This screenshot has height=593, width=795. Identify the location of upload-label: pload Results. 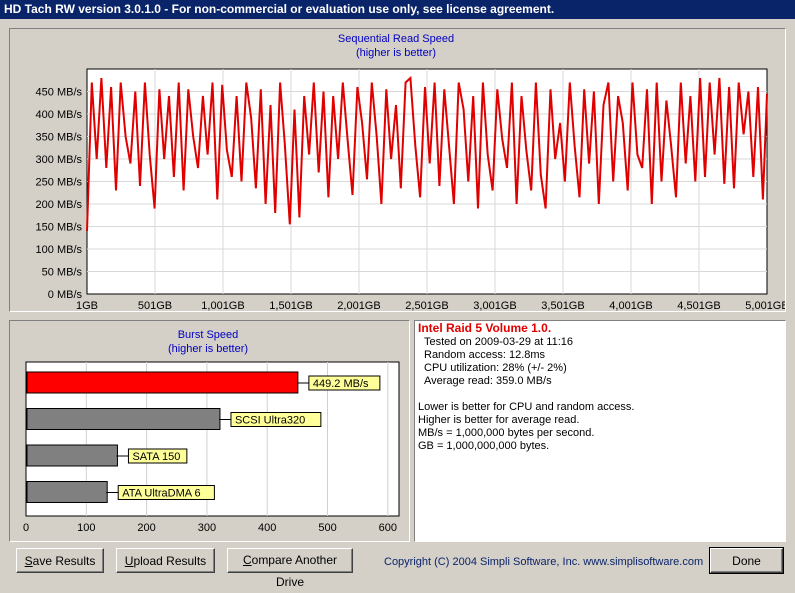
(170, 560).